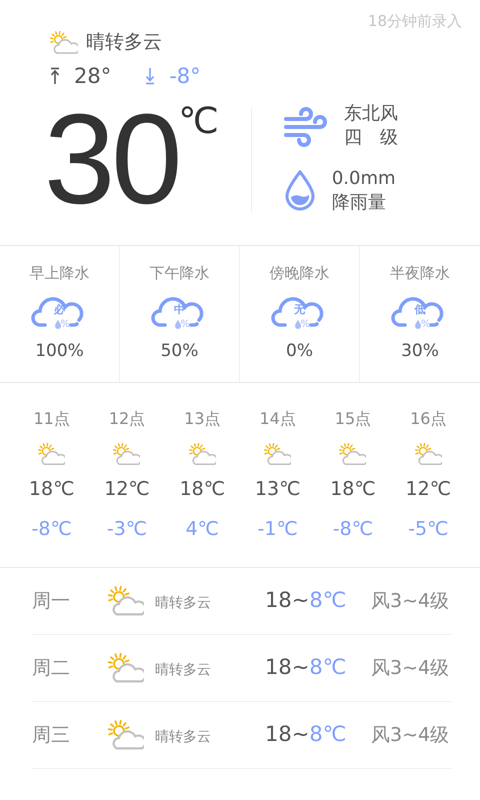 This screenshot has height=800, width=480. What do you see at coordinates (93, 76) in the screenshot?
I see `high-temperature: 28°` at bounding box center [93, 76].